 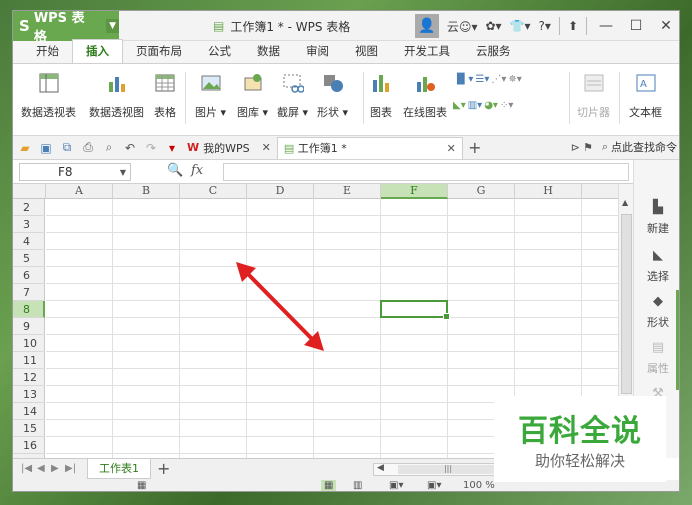 What do you see at coordinates (88, 148) in the screenshot?
I see `print-icon: ⎙` at bounding box center [88, 148].